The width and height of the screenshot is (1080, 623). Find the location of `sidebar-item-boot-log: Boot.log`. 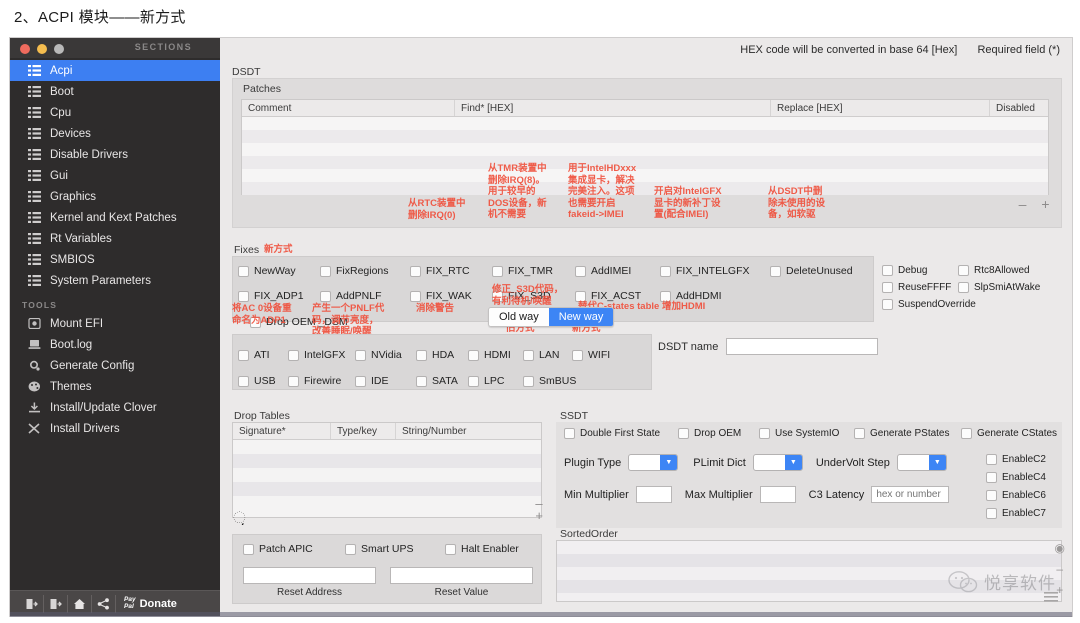

sidebar-item-boot-log: Boot.log is located at coordinates (115, 344).